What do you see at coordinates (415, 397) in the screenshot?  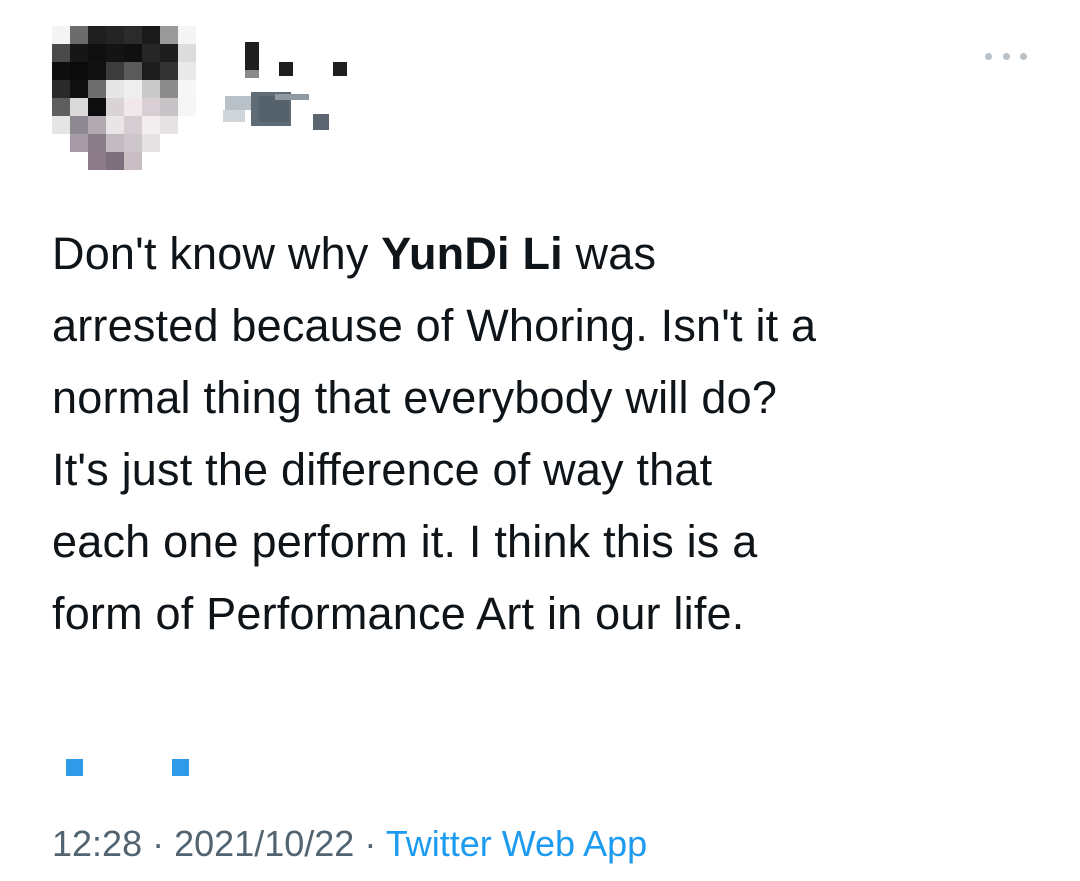 I see `tweet-text-line-3: normal thing that everybody will do?` at bounding box center [415, 397].